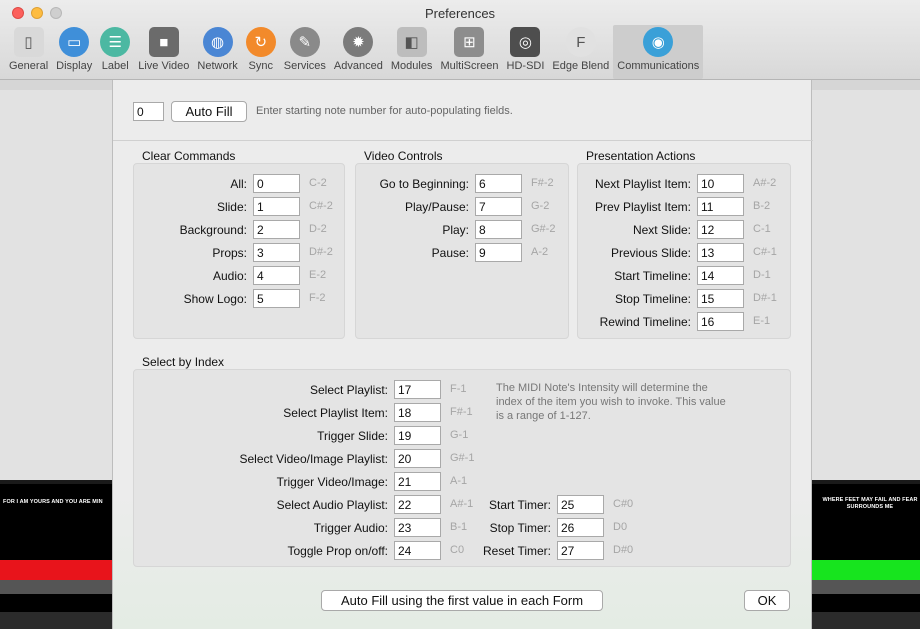 The height and width of the screenshot is (629, 920). Describe the element at coordinates (642, 207) in the screenshot. I see `presentation-prev-playlist-item-label: Prev Playlist Item:` at that location.